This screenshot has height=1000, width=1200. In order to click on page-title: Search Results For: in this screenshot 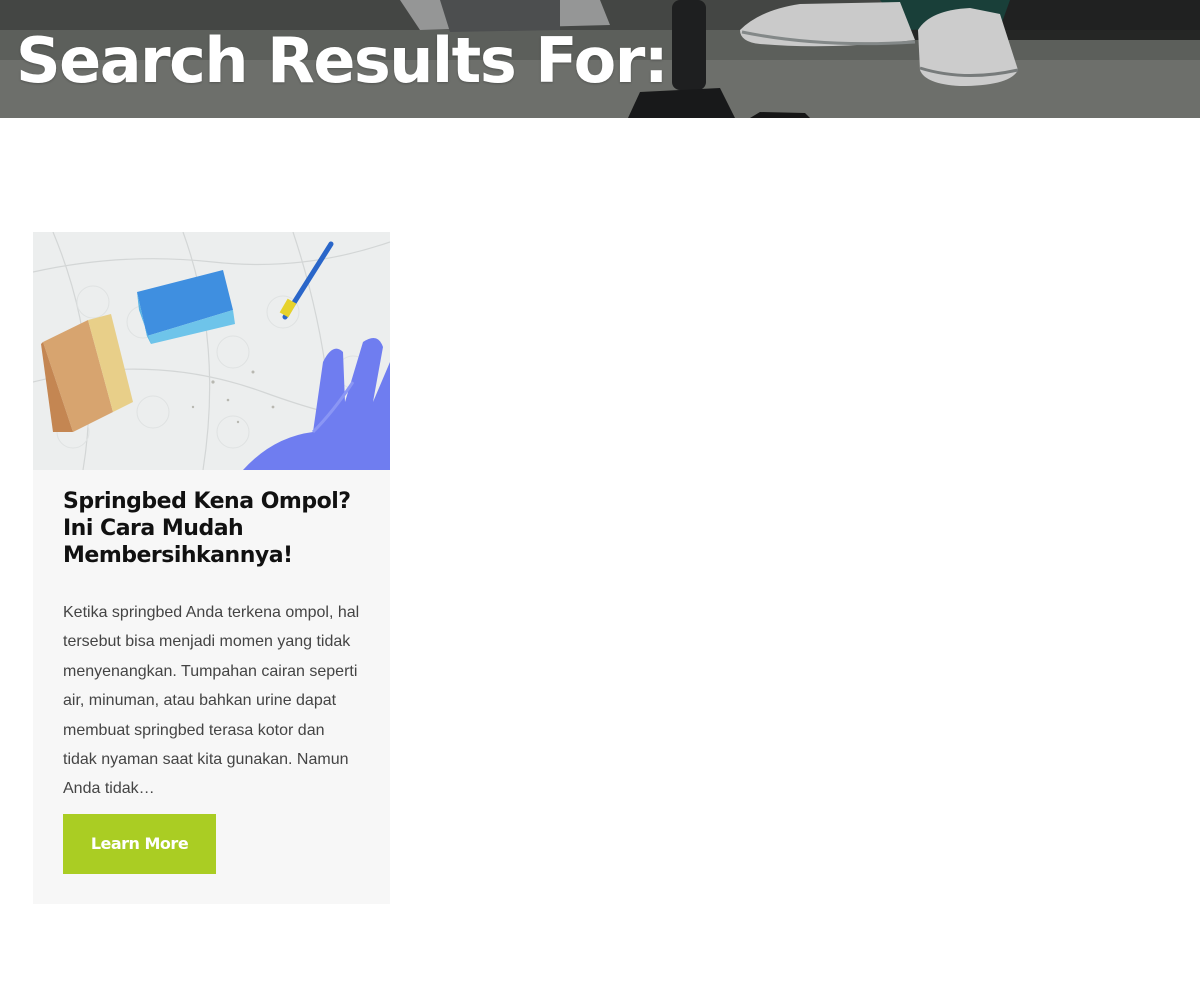, I will do `click(342, 60)`.